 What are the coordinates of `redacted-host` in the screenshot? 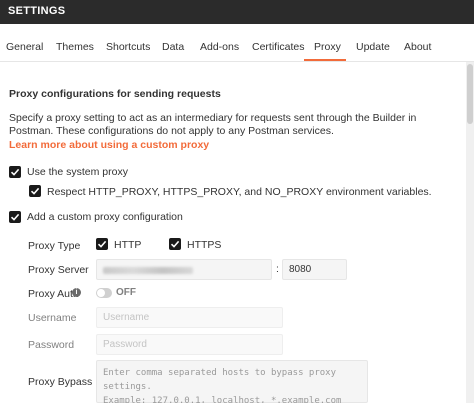 It's located at (148, 270).